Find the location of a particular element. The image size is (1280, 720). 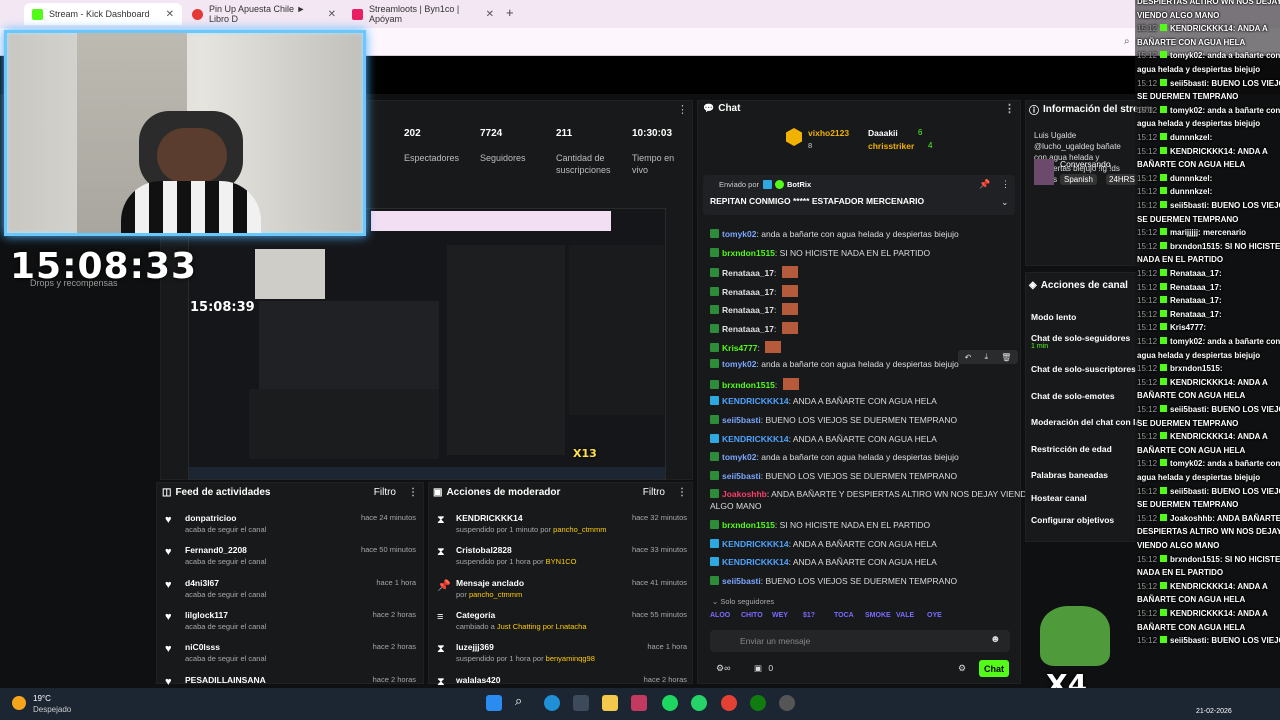

follower-badge-icon is located at coordinates (714, 580).